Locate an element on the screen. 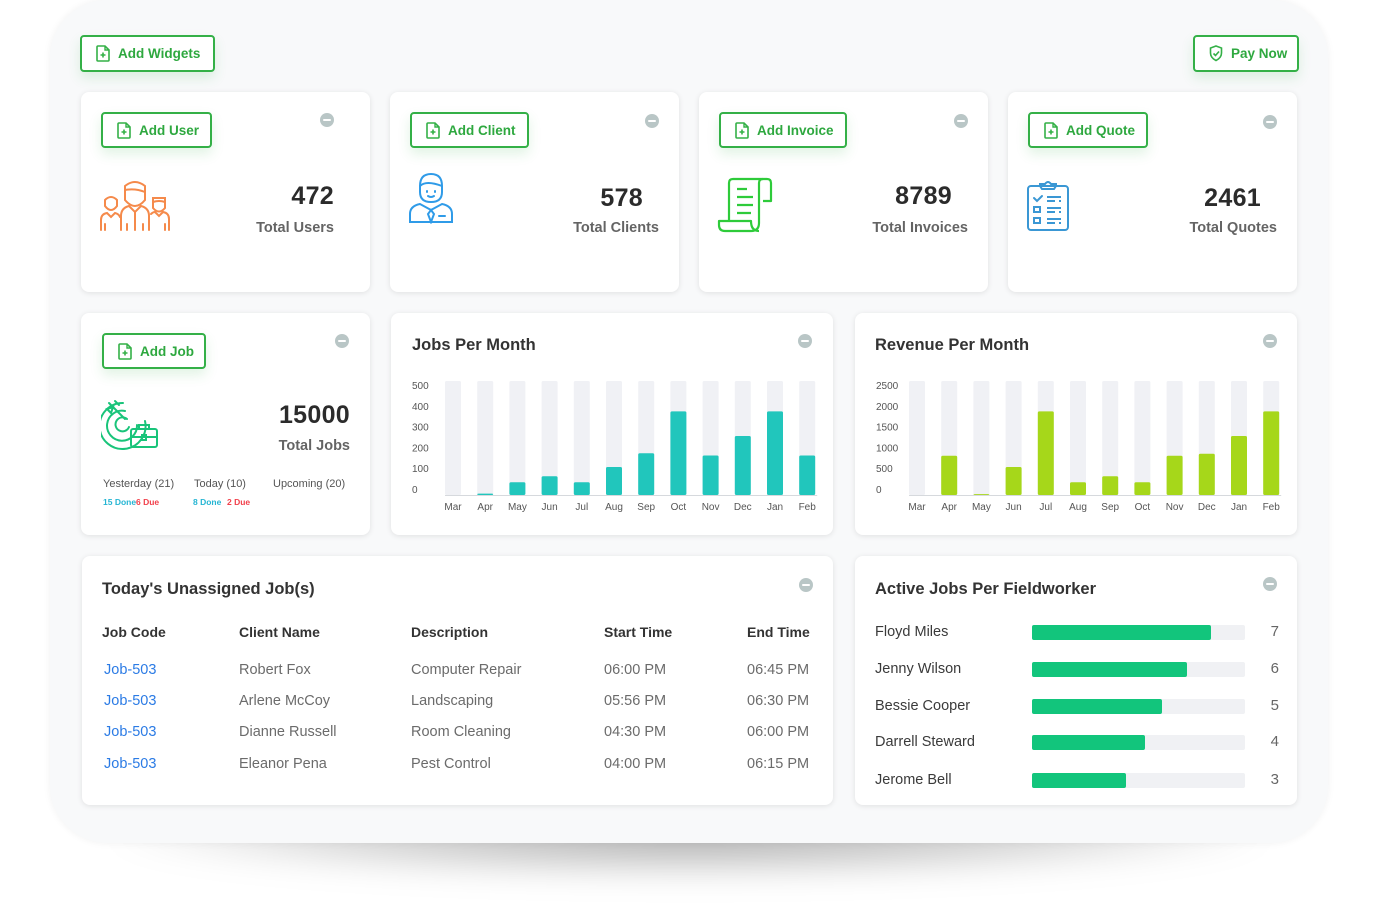 Image resolution: width=1379 pixels, height=915 pixels. fieldworker-name: Floyd Miles is located at coordinates (912, 632).